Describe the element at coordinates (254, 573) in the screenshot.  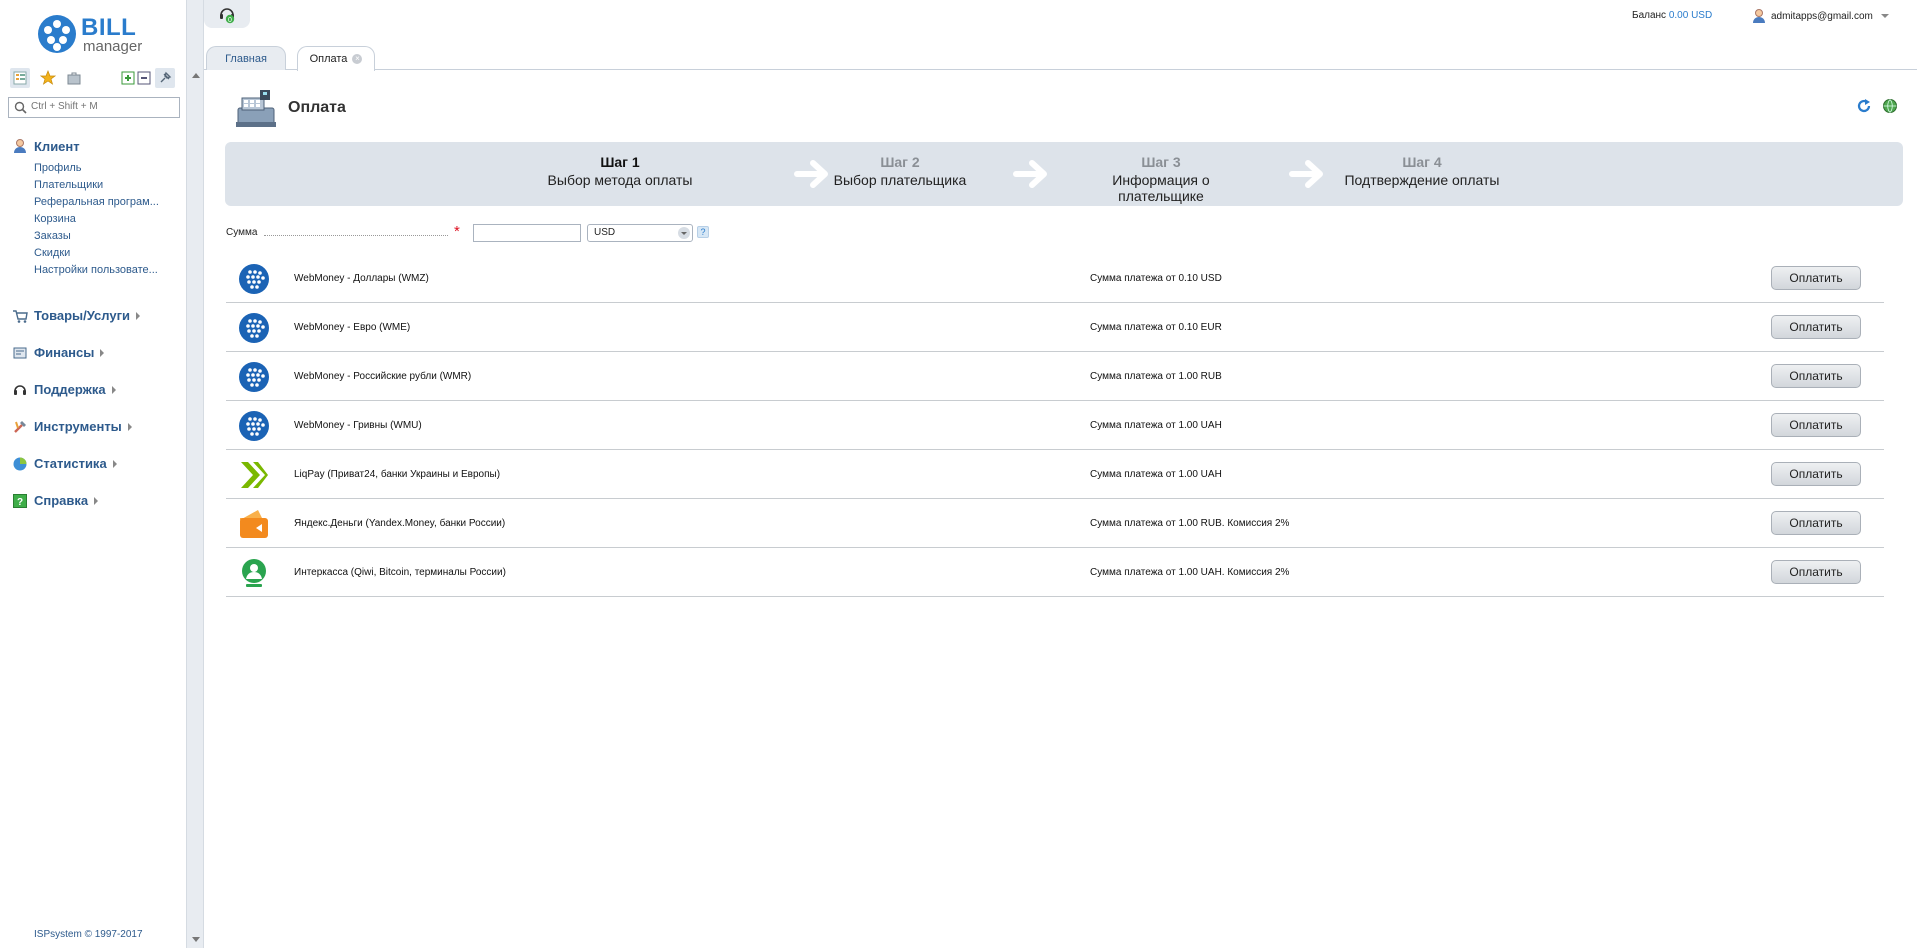
I see `interkassa-icon` at that location.